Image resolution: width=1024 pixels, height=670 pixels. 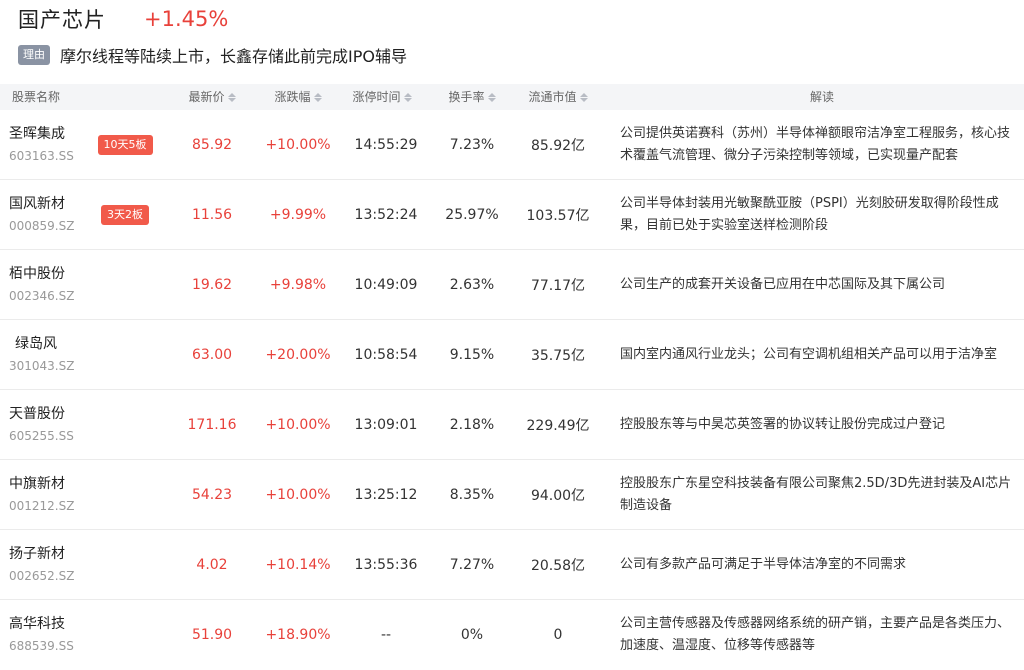 What do you see at coordinates (472, 144) in the screenshot?
I see `turnover: 7.23%` at bounding box center [472, 144].